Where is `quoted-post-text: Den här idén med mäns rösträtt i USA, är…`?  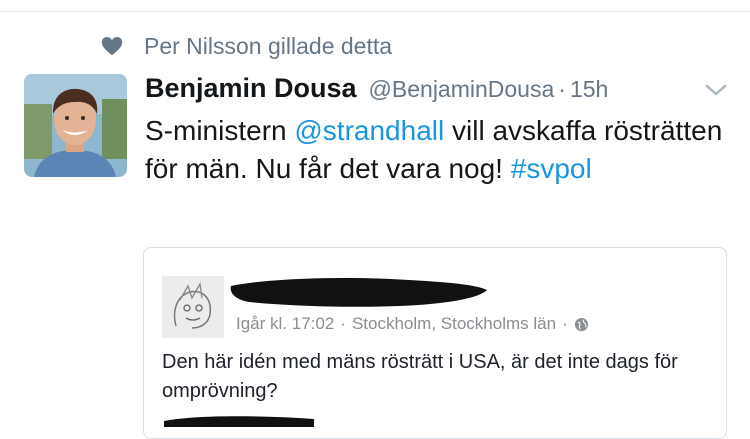 quoted-post-text: Den här idén med mäns rösträtt i USA, är… is located at coordinates (420, 376).